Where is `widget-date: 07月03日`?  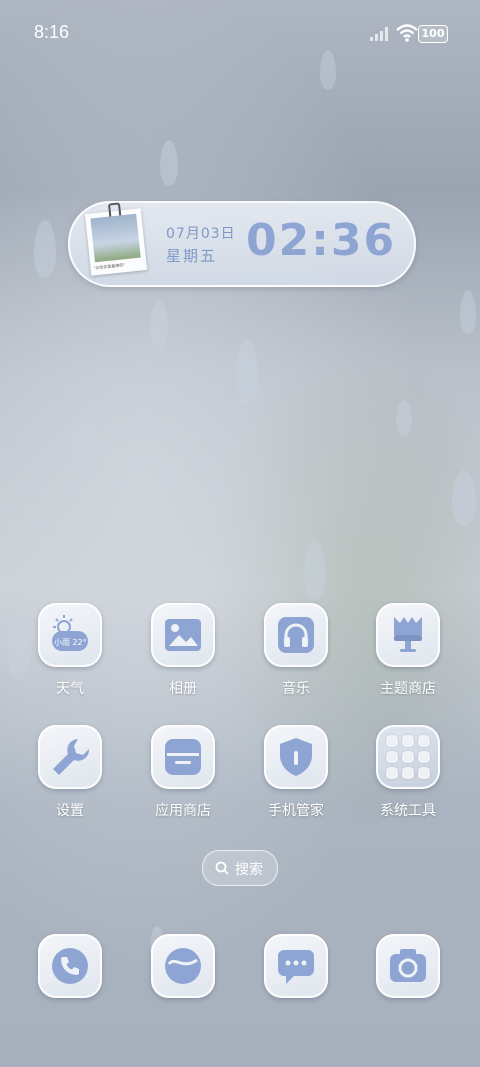 widget-date: 07月03日 is located at coordinates (201, 234).